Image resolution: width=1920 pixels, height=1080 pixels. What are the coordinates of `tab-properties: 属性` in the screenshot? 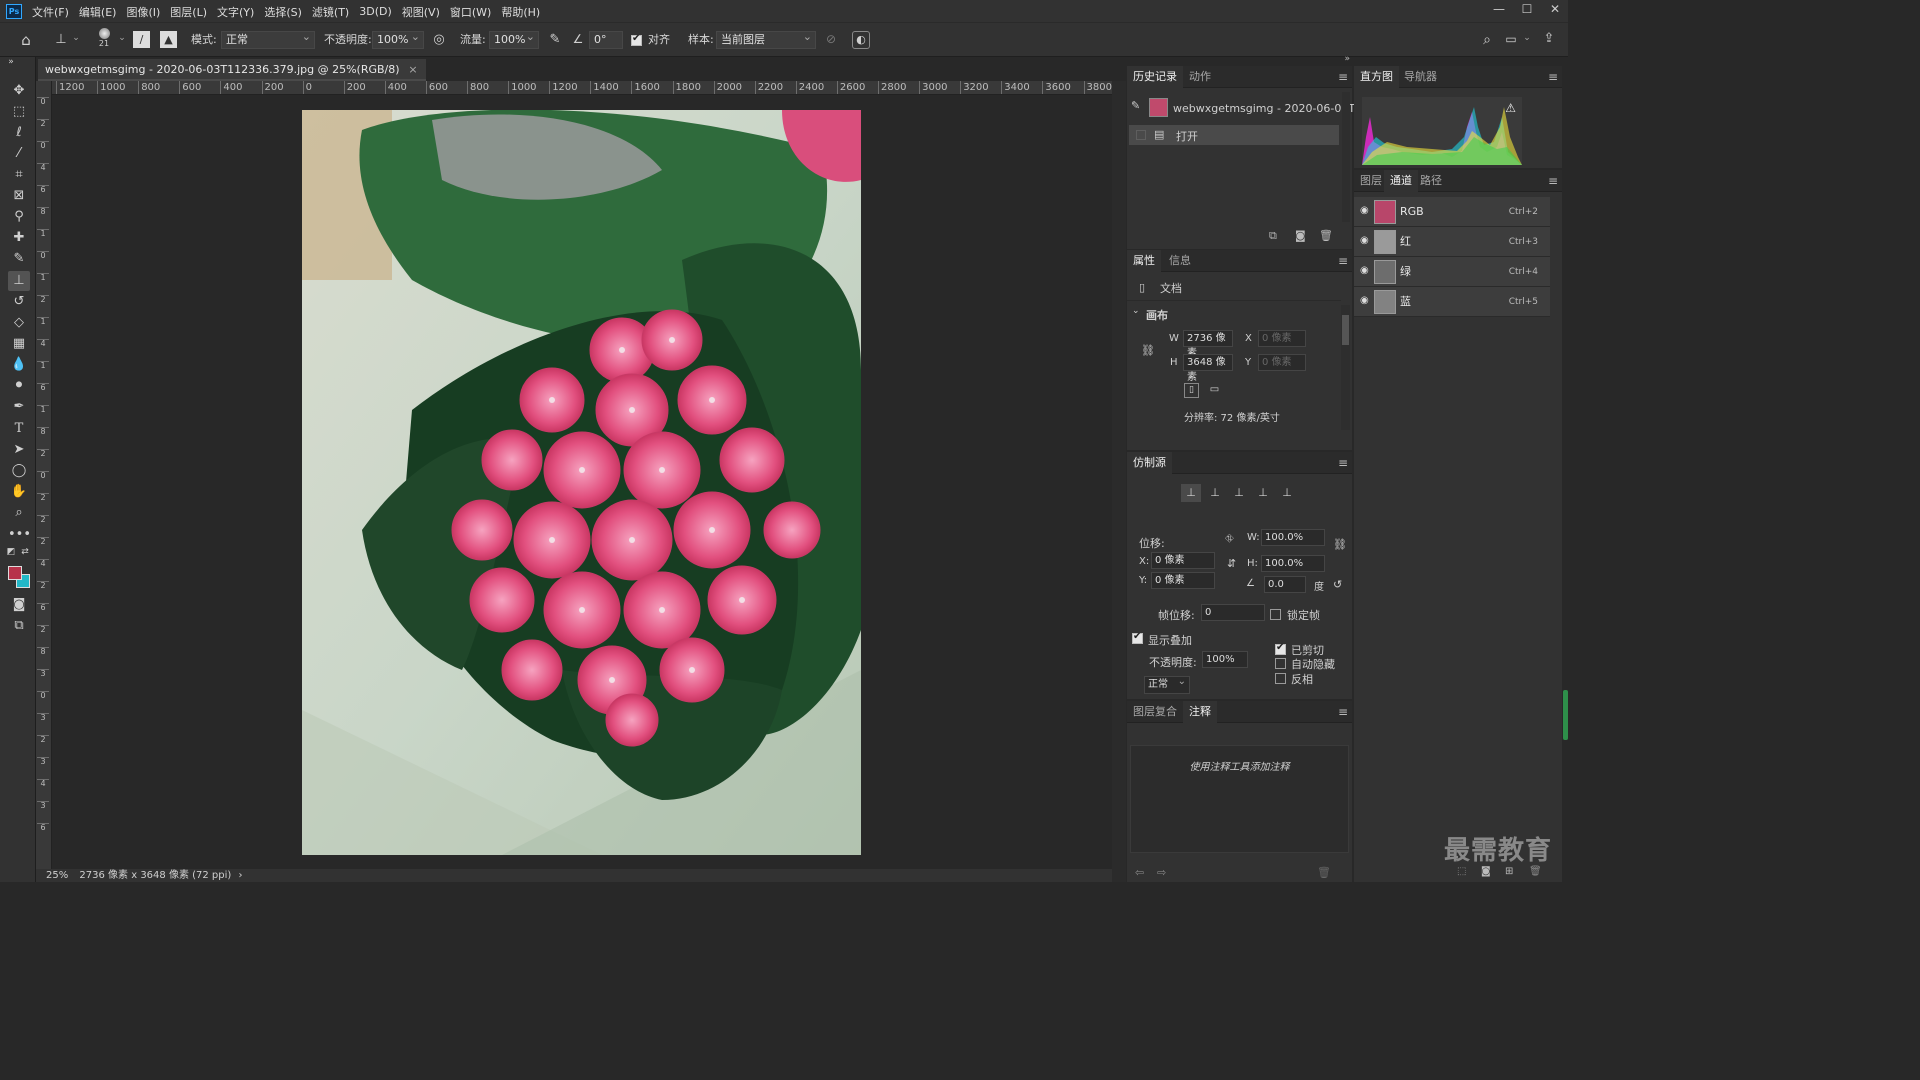 It's located at (1144, 261).